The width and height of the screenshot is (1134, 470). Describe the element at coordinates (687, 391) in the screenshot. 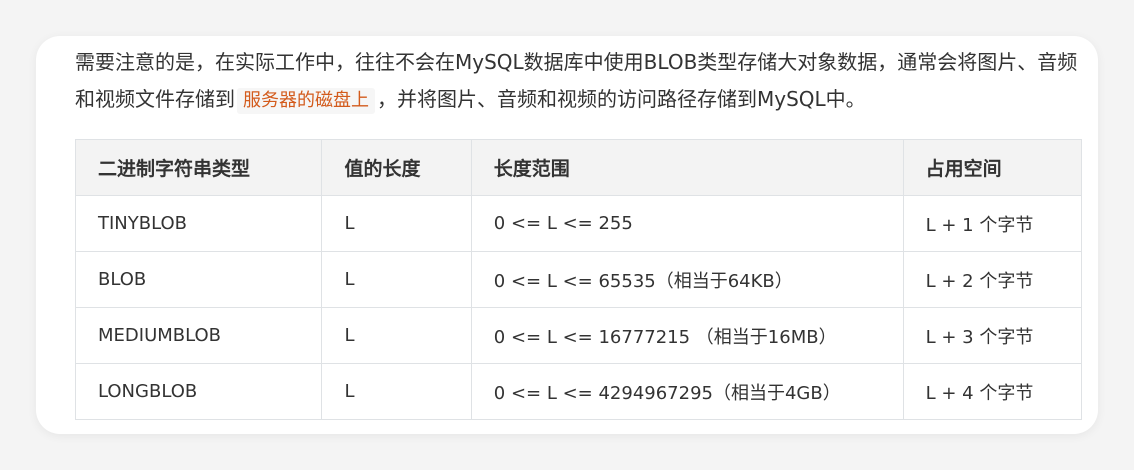

I see `cell-length-range: 0 <= L <= 4294967295（相当于4GB）` at that location.